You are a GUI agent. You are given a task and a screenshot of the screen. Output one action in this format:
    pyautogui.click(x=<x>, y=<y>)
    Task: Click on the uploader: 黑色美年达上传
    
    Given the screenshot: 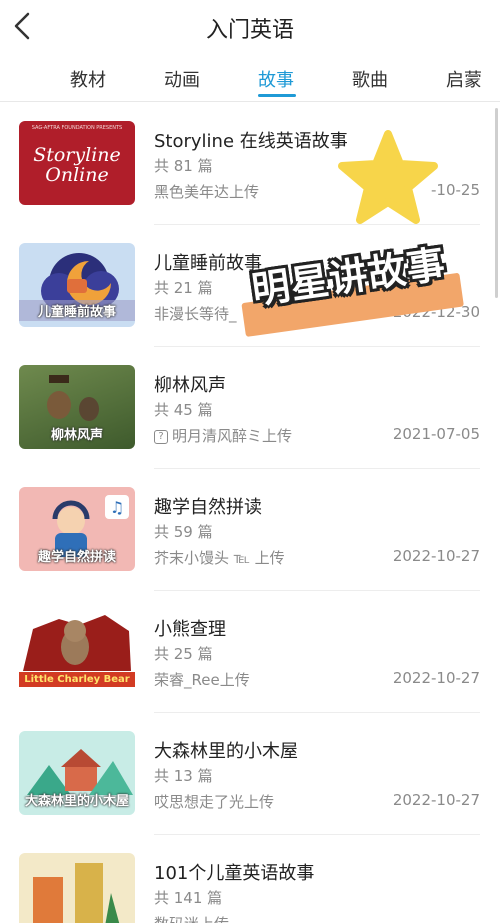 What is the action you would take?
    pyautogui.click(x=207, y=192)
    